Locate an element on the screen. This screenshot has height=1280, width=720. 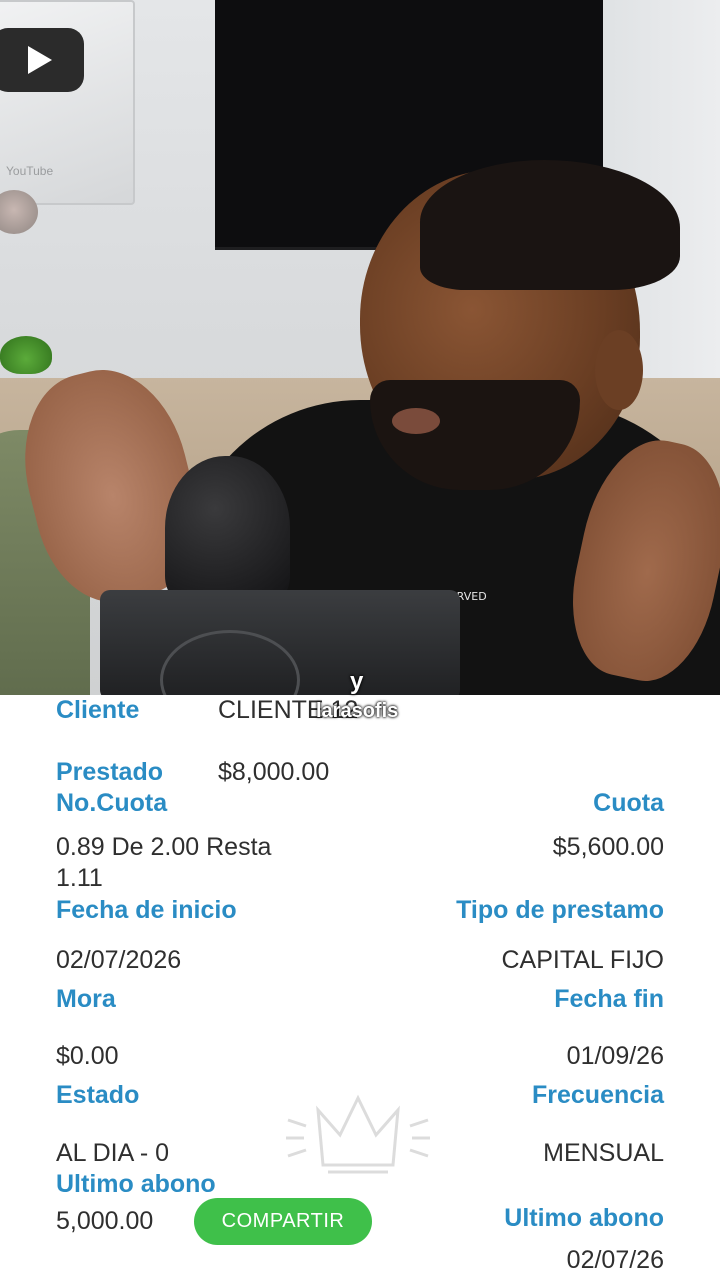
tipo-prestamo-value: CAPITAL FIJO is located at coordinates (582, 960).